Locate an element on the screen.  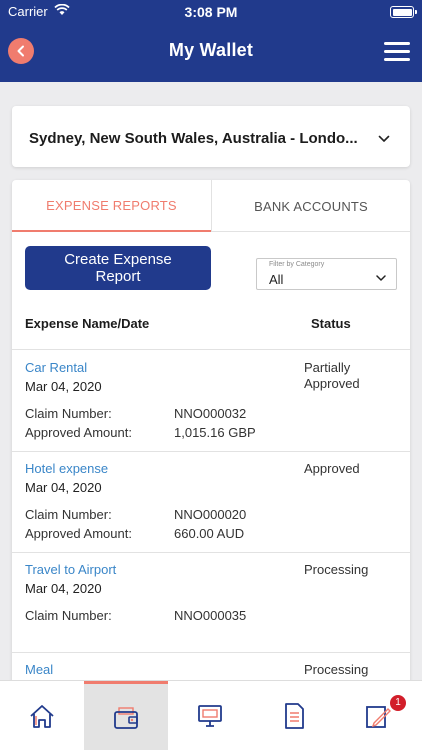
notification-badge: 1 is located at coordinates (398, 703).